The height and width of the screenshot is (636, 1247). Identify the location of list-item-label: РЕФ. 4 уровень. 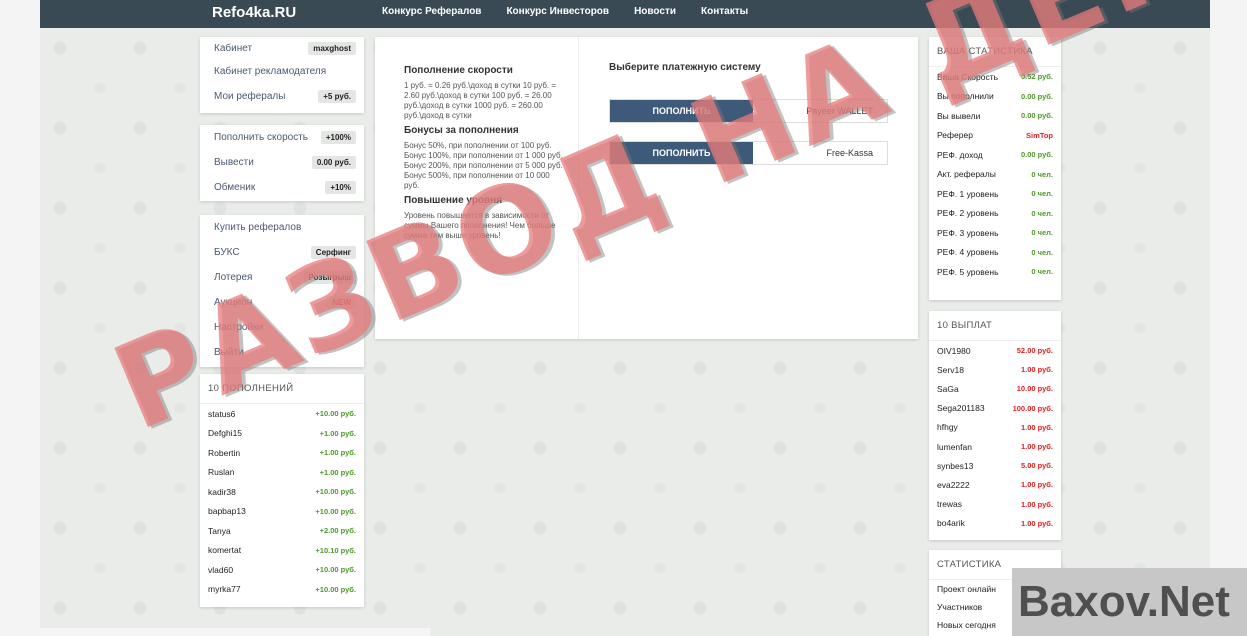
(968, 252).